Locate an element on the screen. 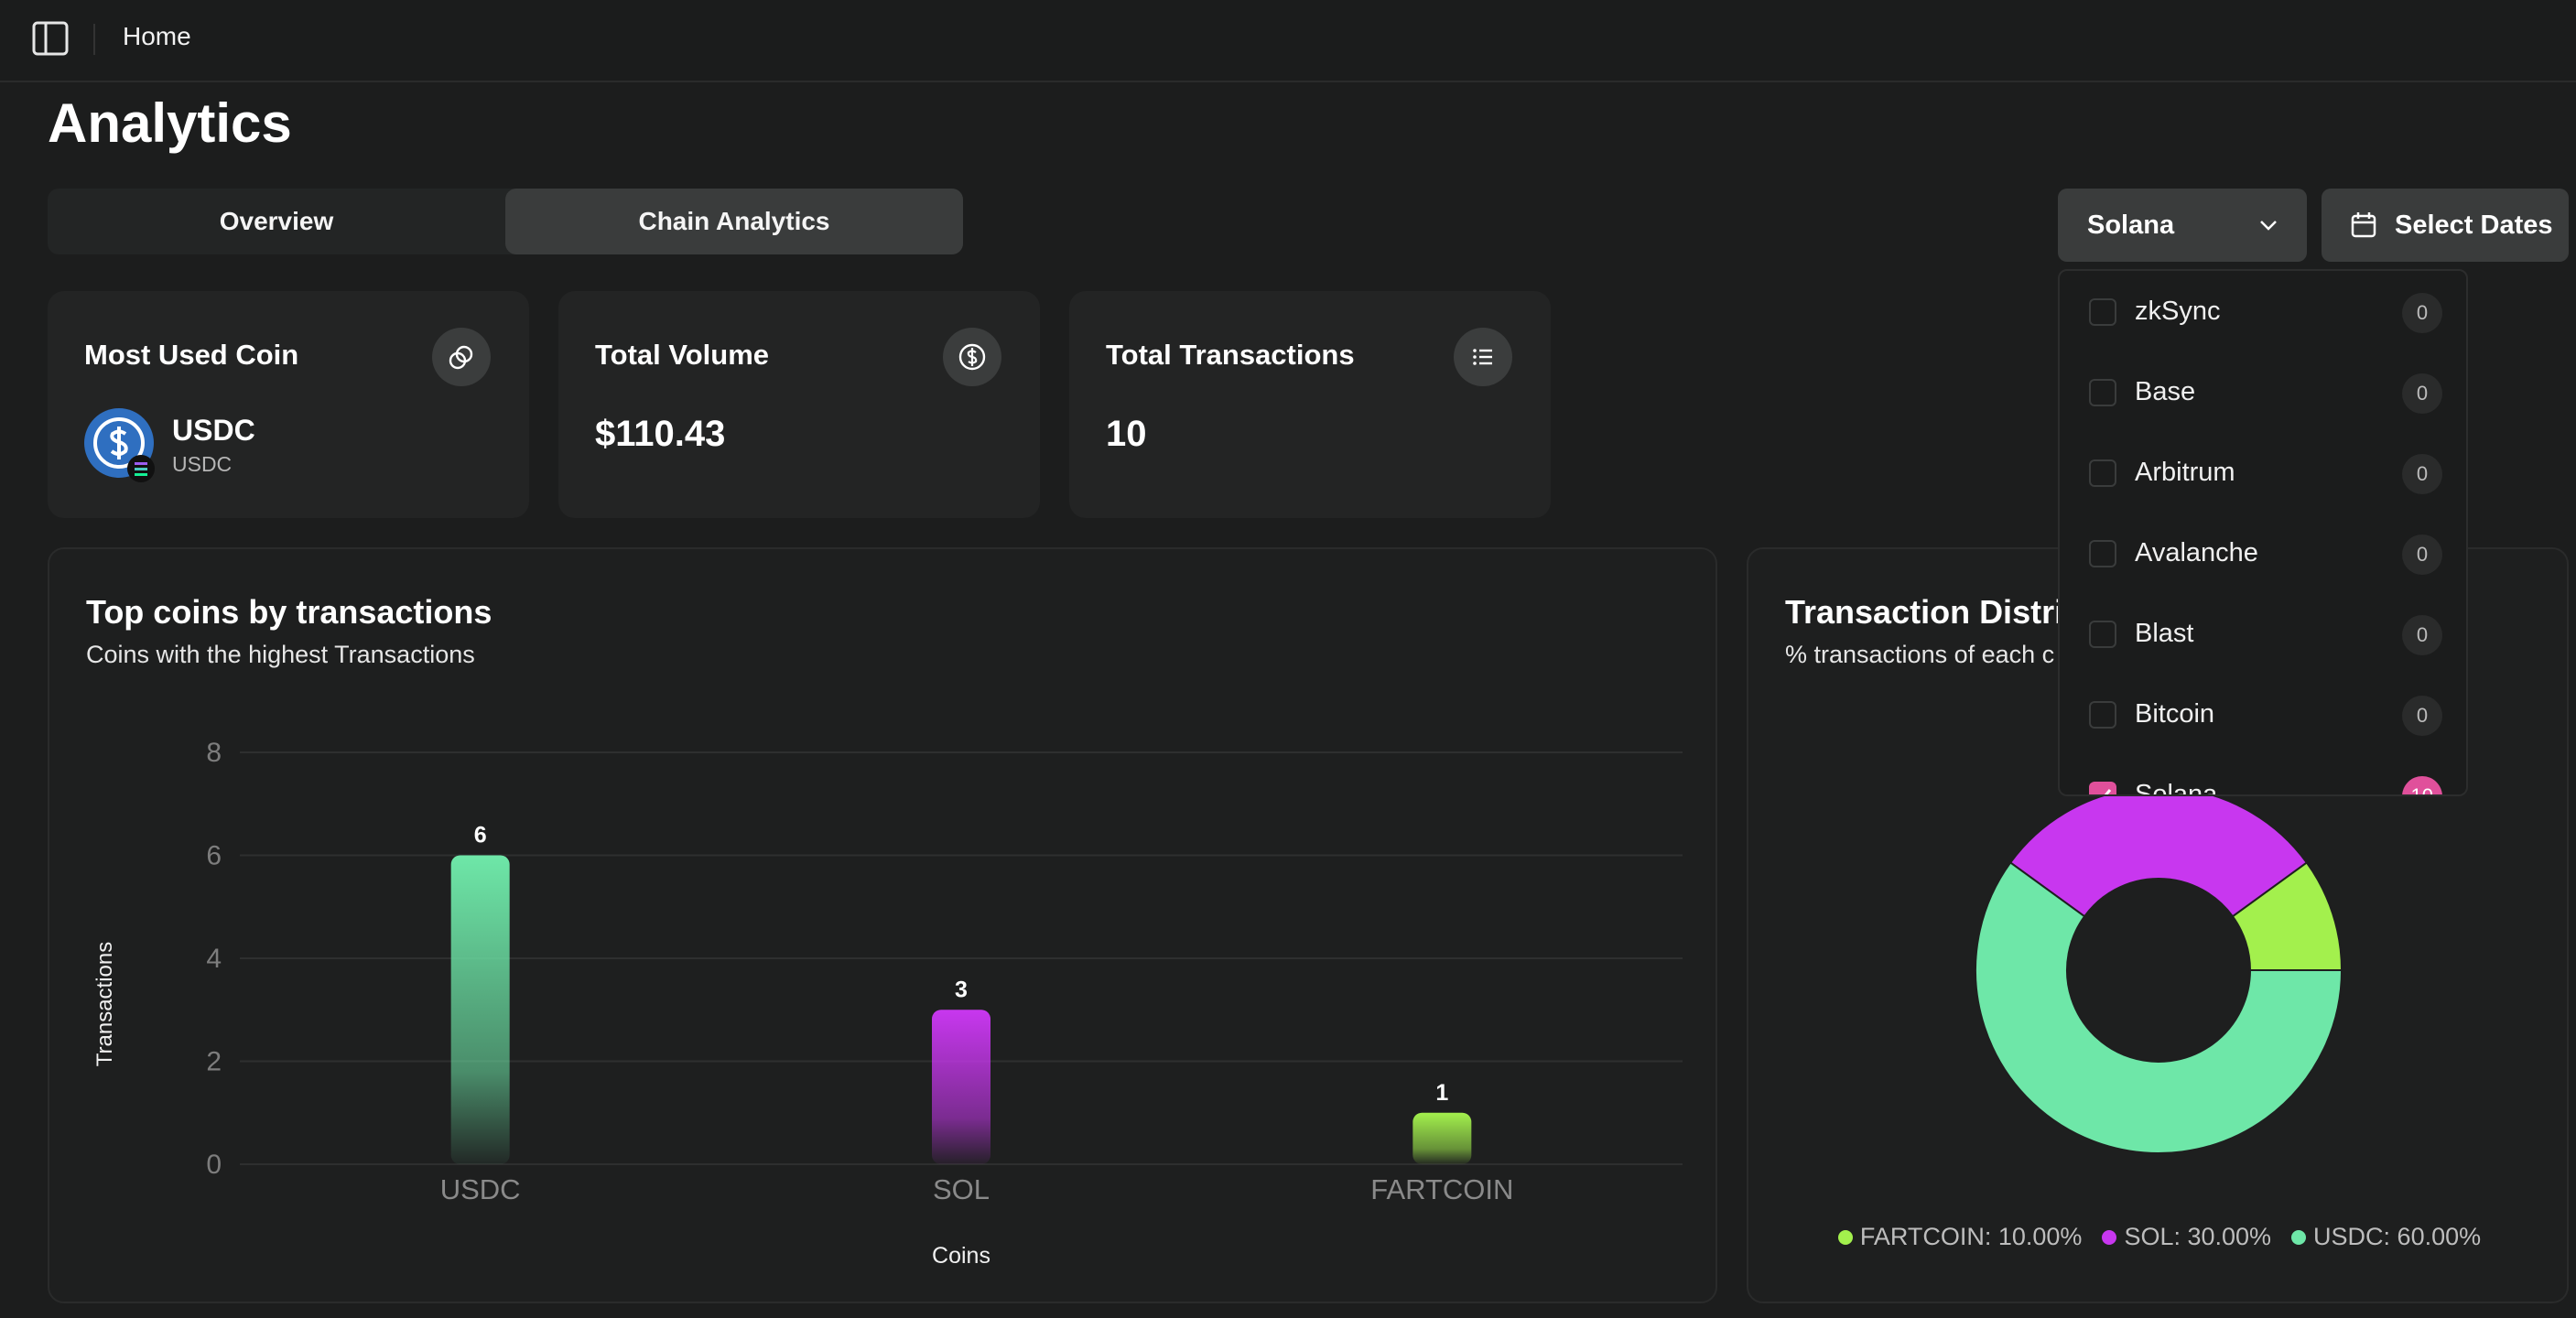 Image resolution: width=2576 pixels, height=1318 pixels. chain-option-label: Base is located at coordinates (2165, 391).